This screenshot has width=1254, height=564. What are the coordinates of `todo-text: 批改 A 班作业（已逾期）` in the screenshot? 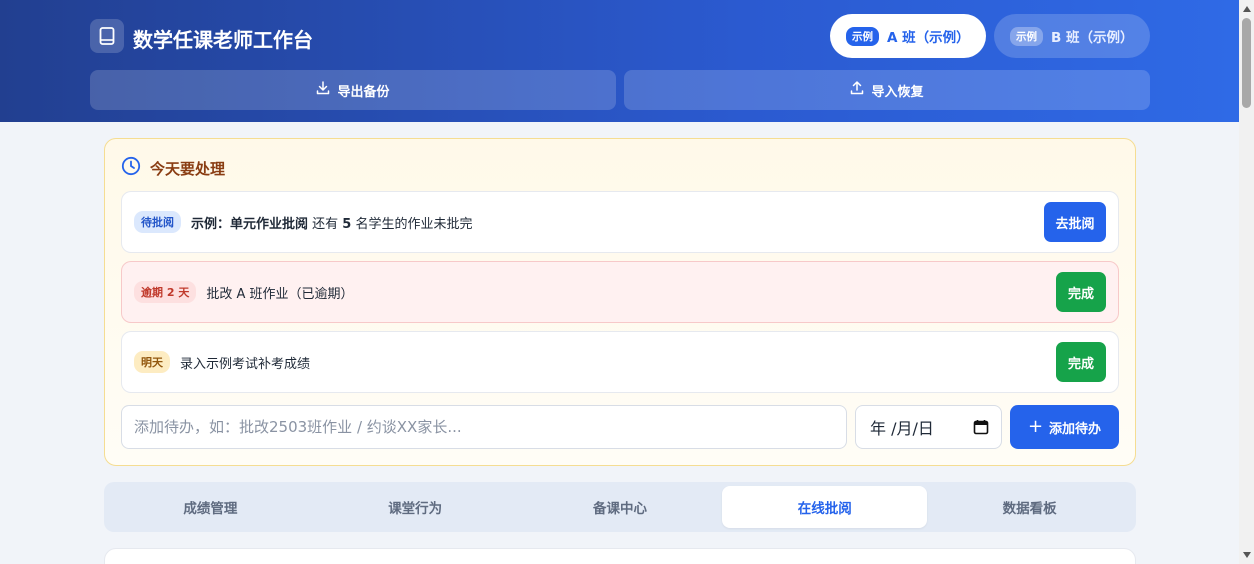 It's located at (280, 294).